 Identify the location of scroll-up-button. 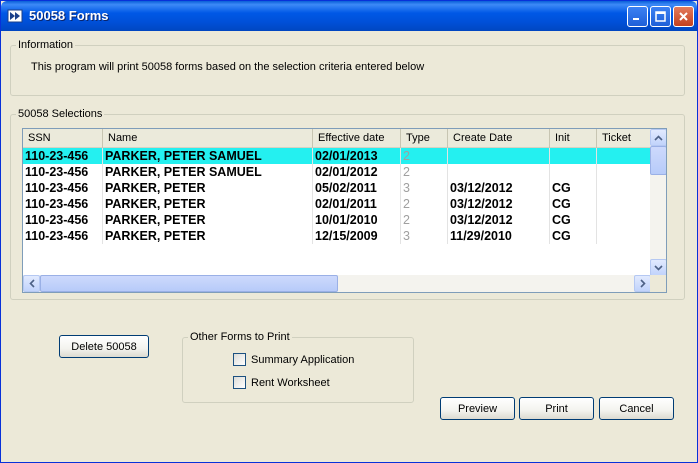
(658, 137).